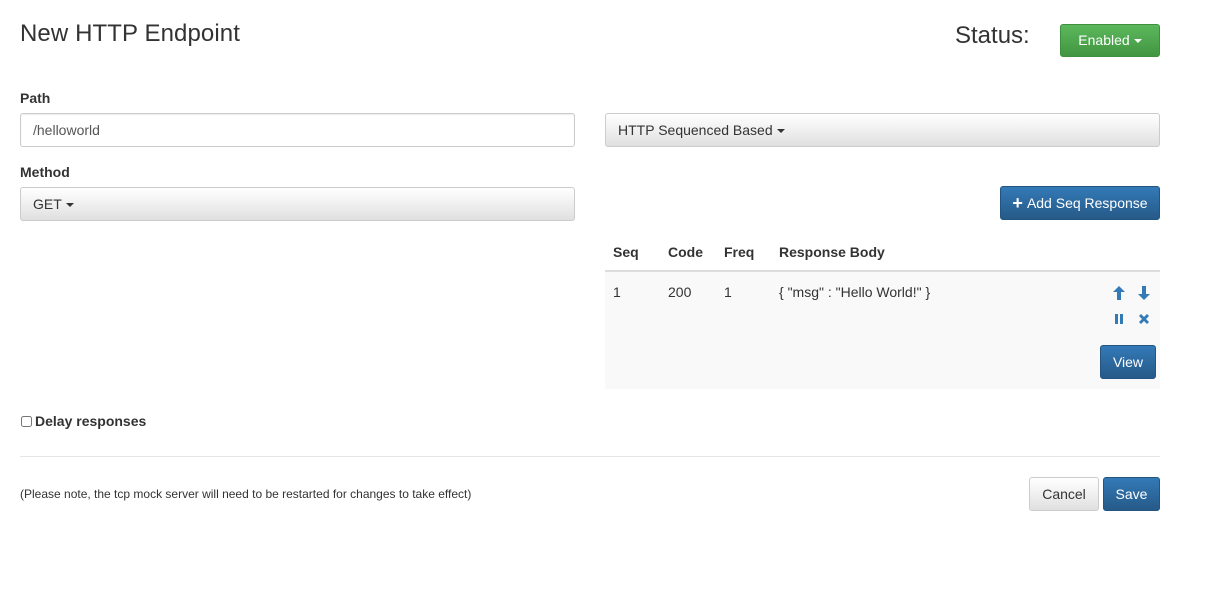  I want to click on method-value: GET, so click(47, 204).